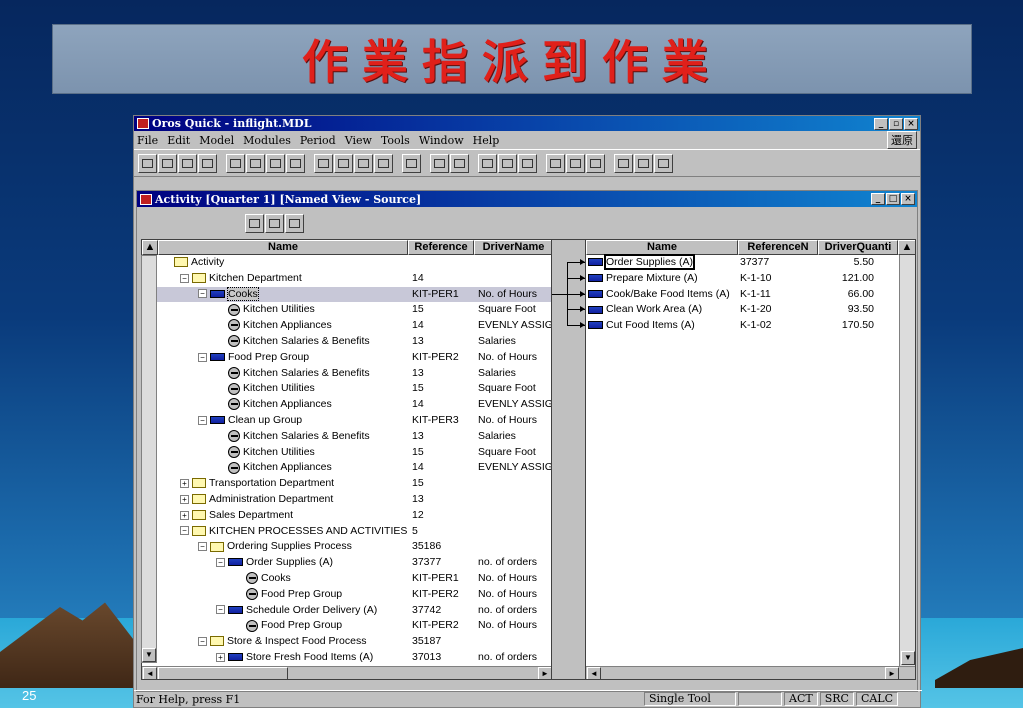 Image resolution: width=1023 pixels, height=708 pixels. What do you see at coordinates (274, 223) in the screenshot?
I see `binoculars-icon` at bounding box center [274, 223].